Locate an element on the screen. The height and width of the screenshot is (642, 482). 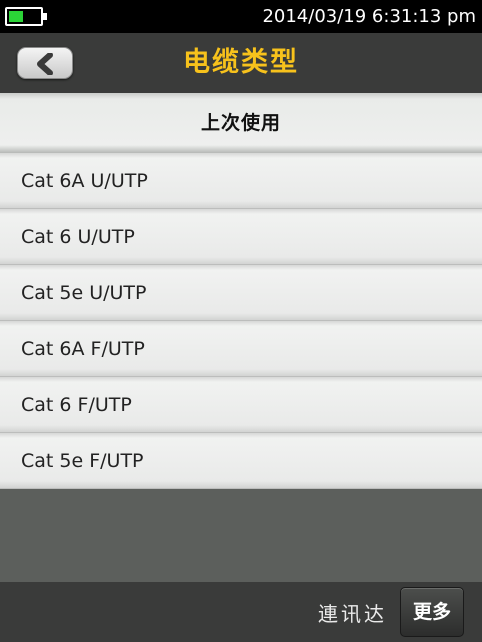
list-item-cat6a-futp: Cat 6A F/UTP is located at coordinates (241, 349).